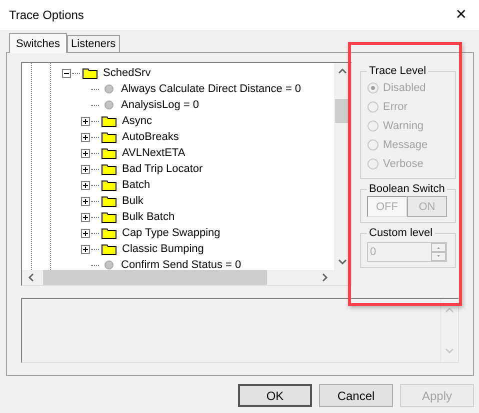  Describe the element at coordinates (150, 137) in the screenshot. I see `tree-item: AutoBreaks` at that location.